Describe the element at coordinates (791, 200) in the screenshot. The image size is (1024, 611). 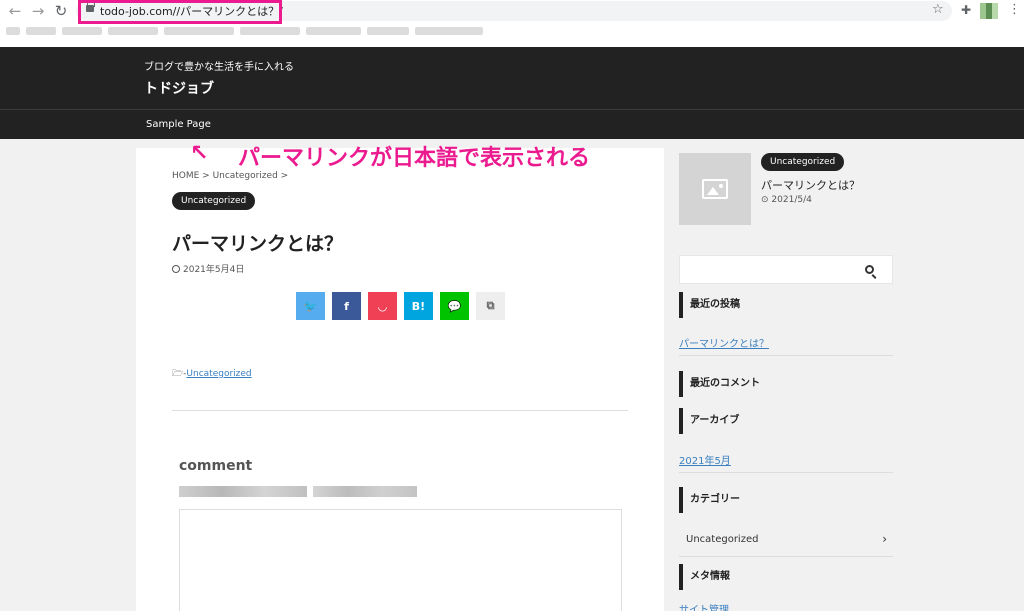
I see `sidebar-post-date-text: 2021/5/4` at that location.